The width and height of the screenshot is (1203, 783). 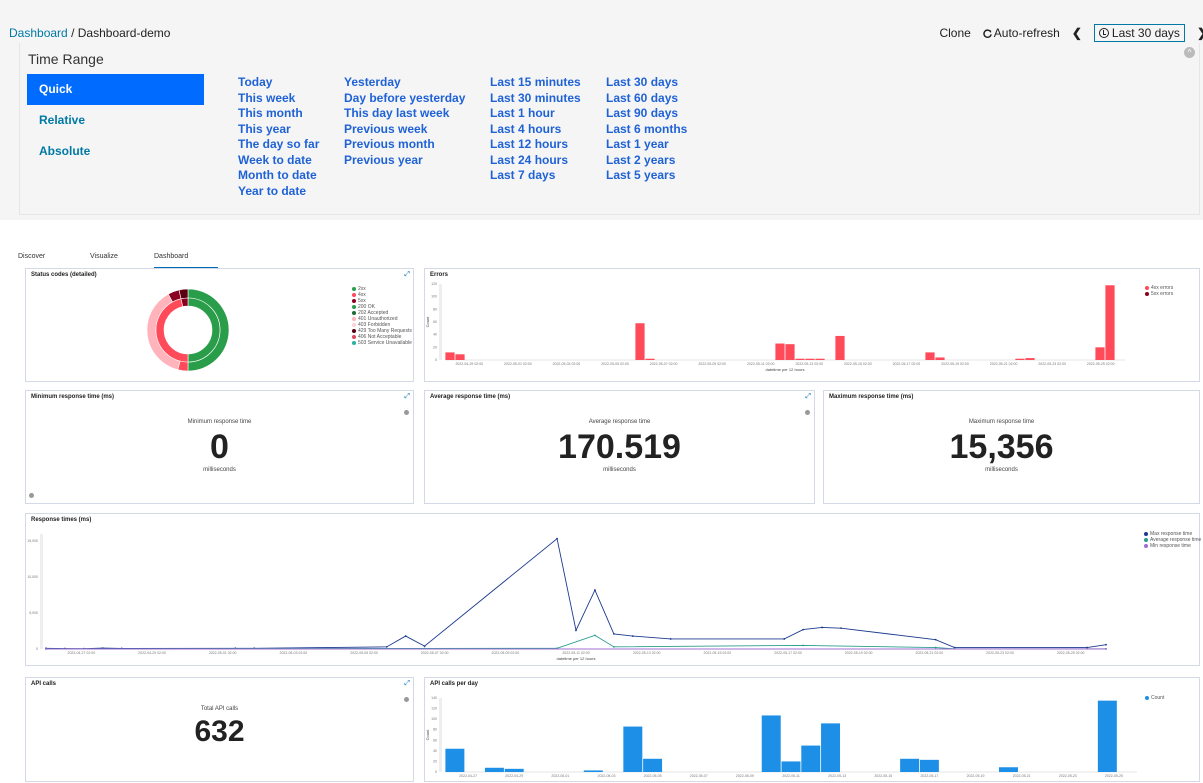 I want to click on clone-button: Clone, so click(x=954, y=33).